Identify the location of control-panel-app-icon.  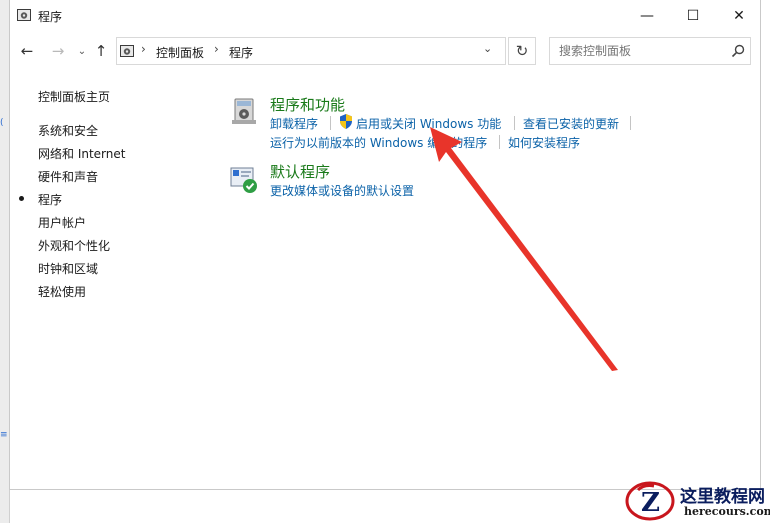
(24, 15).